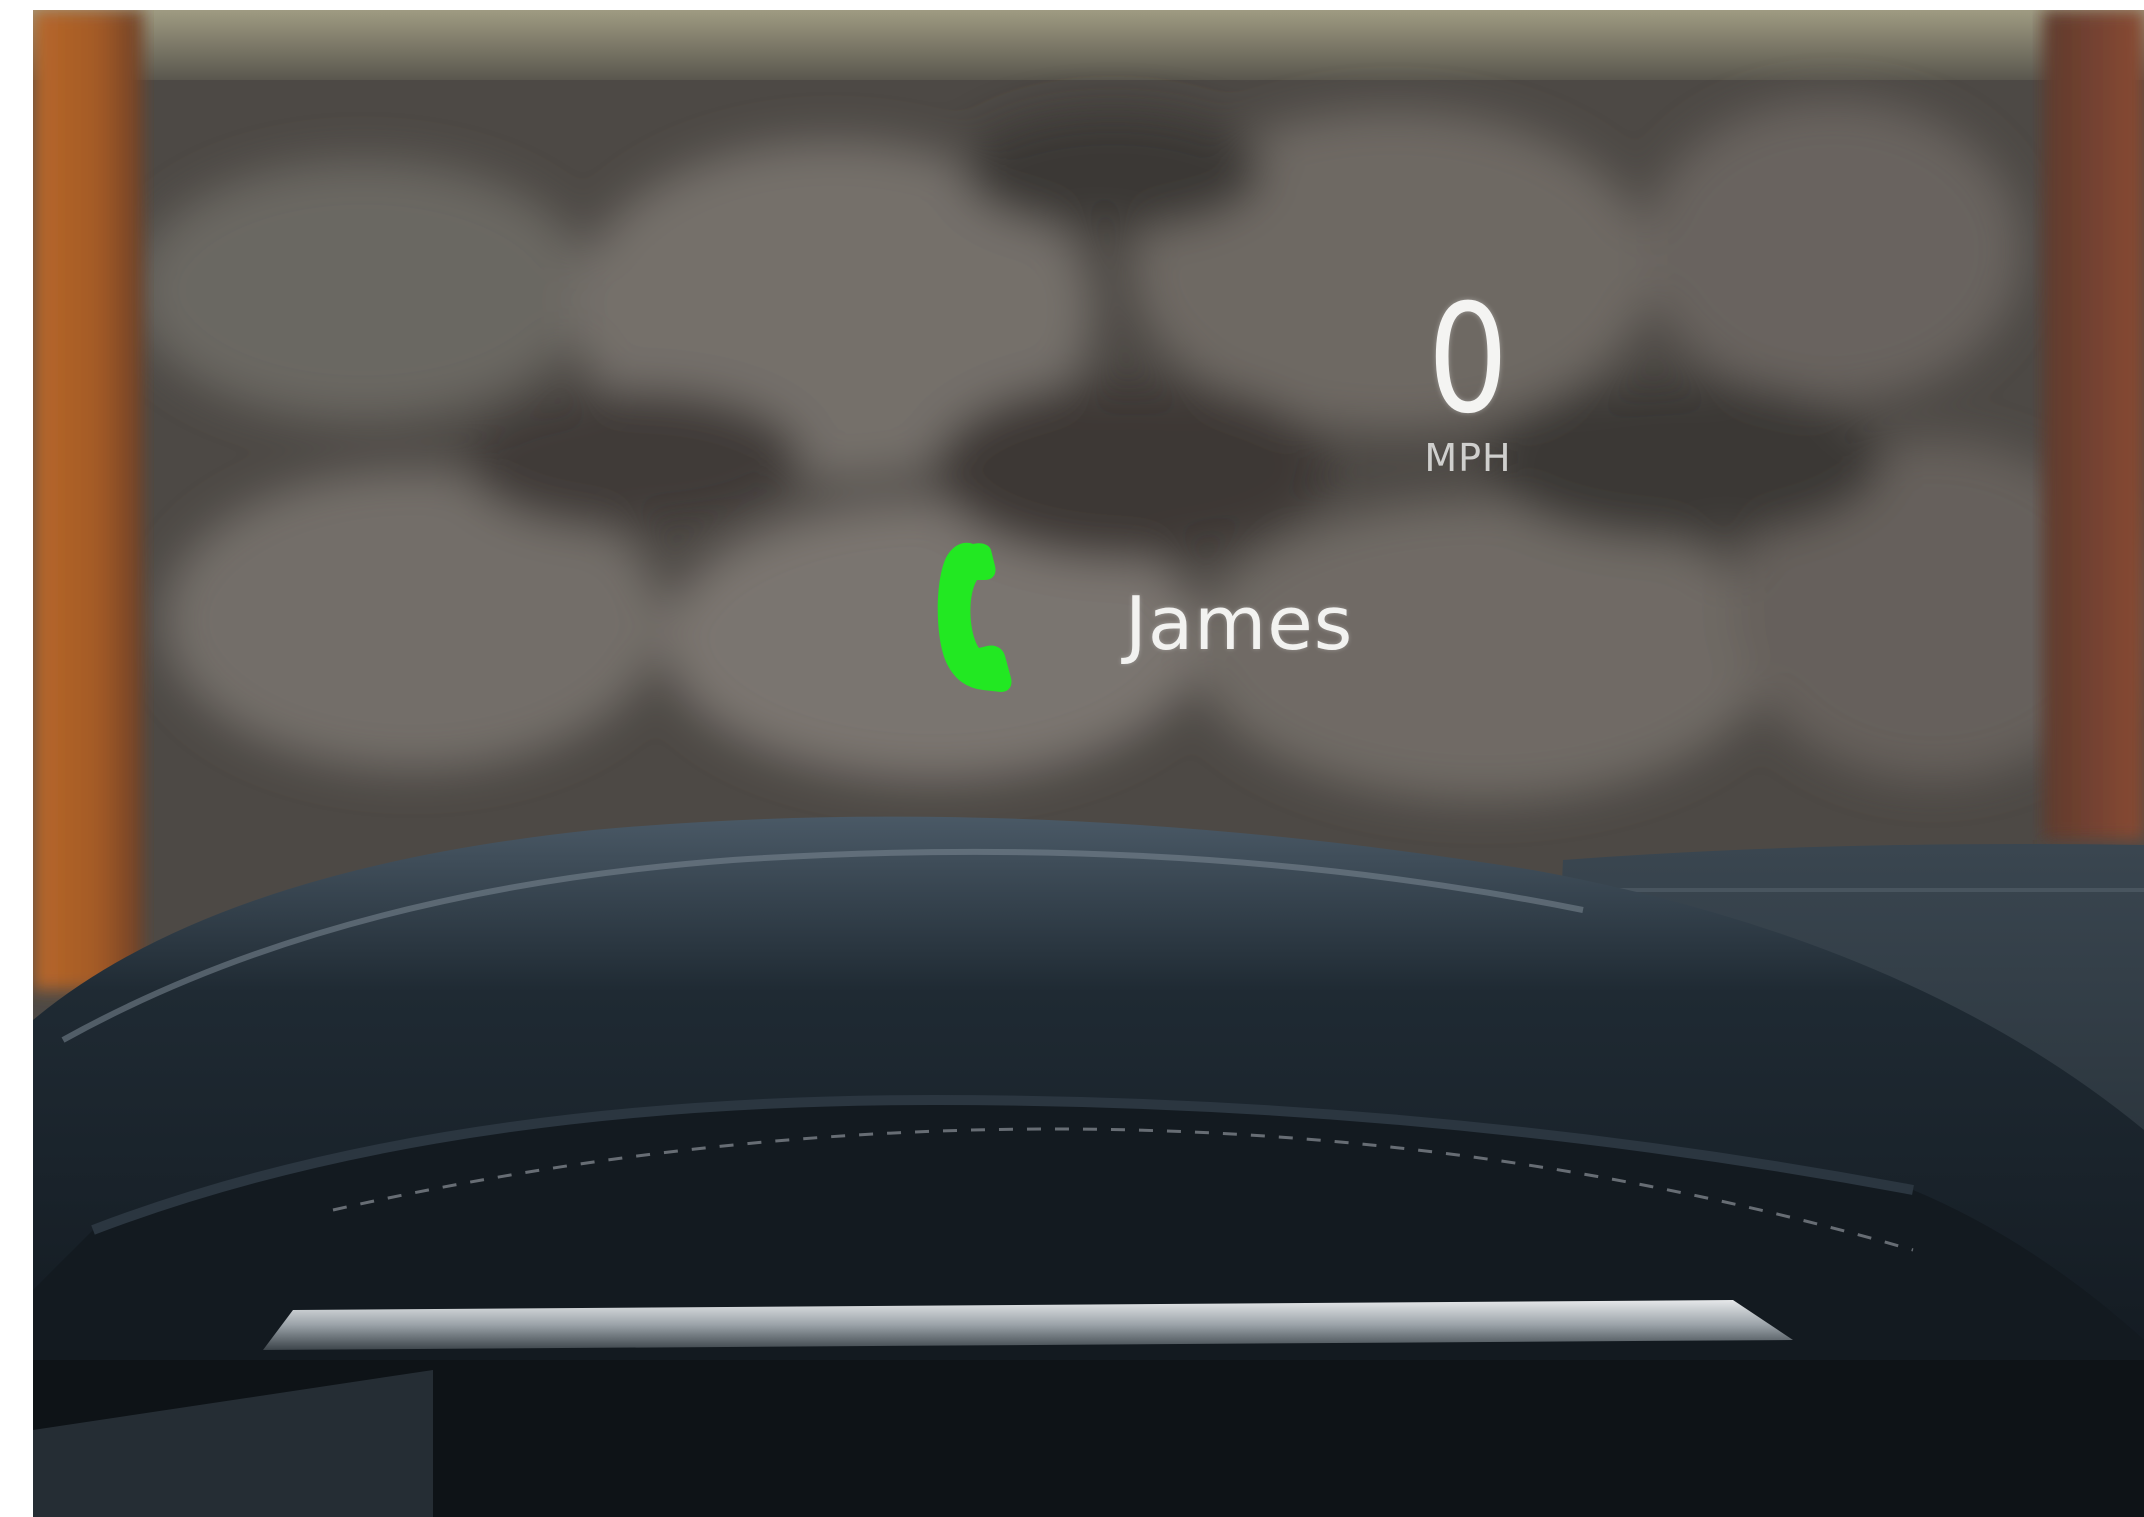 This screenshot has height=1517, width=2144. Describe the element at coordinates (1468, 360) in the screenshot. I see `speed-value: 0` at that location.